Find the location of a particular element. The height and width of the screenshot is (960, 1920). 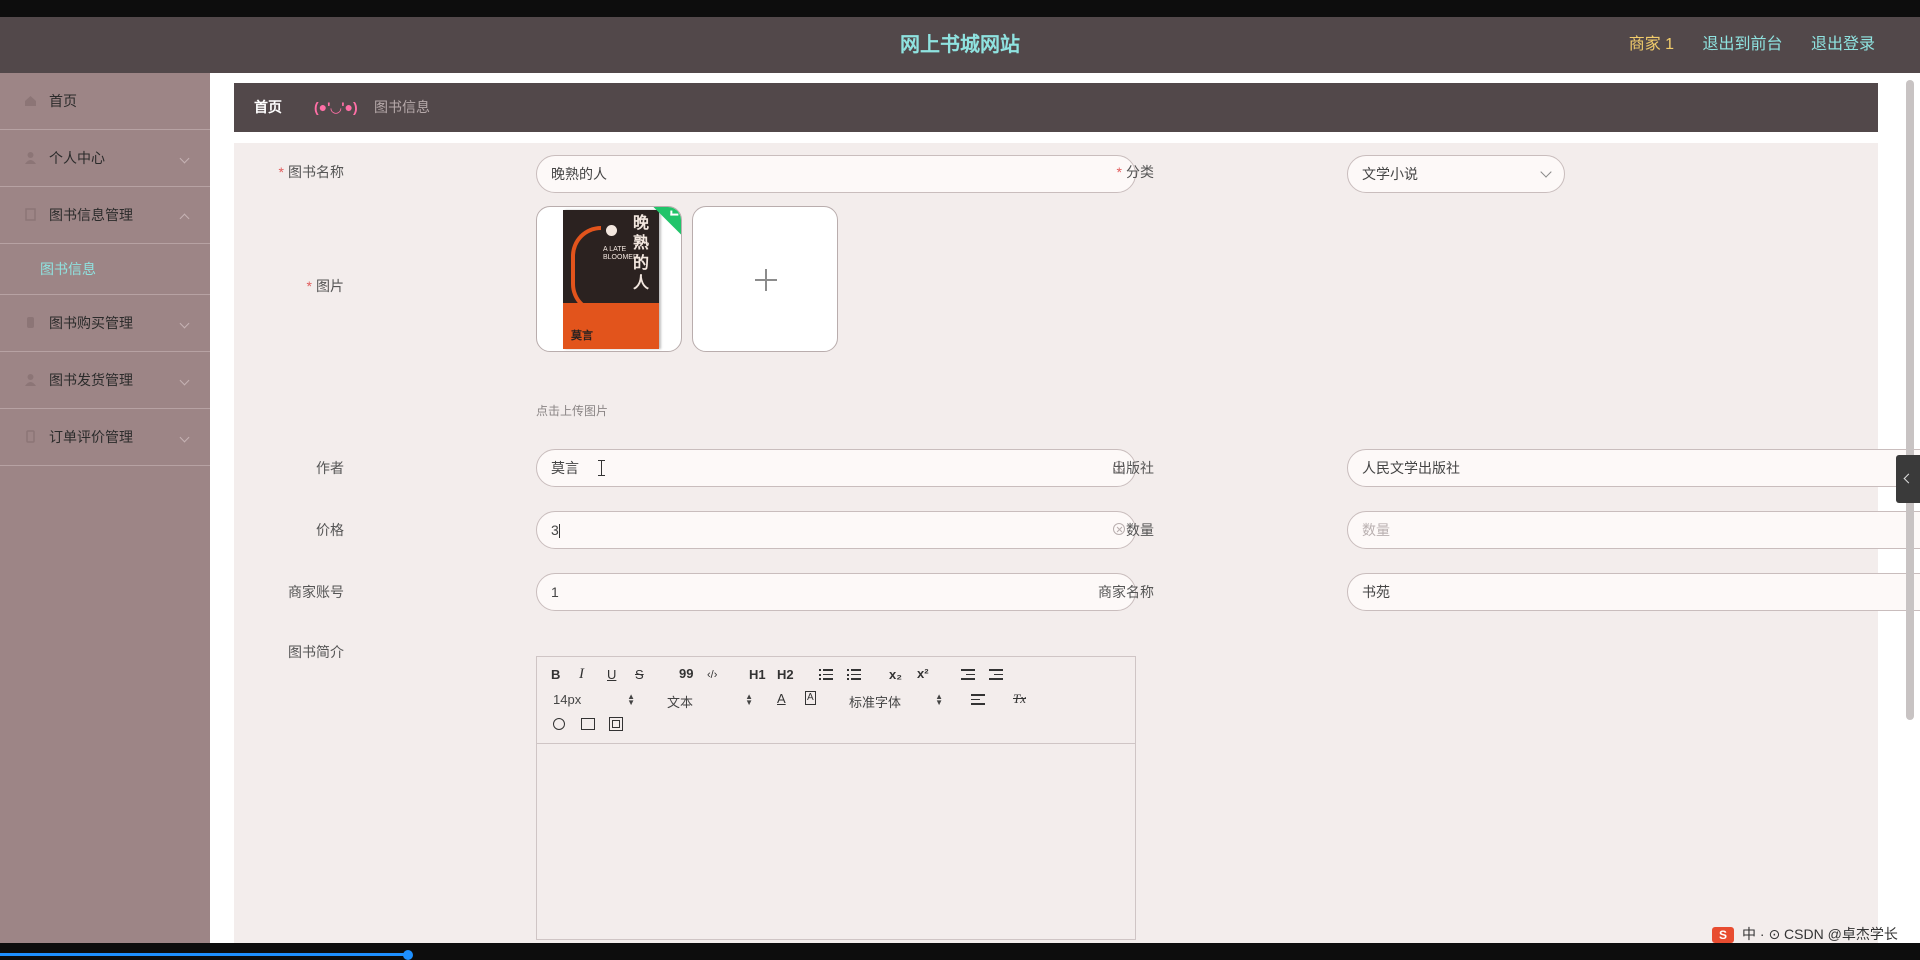

quantity-input: 数量 is located at coordinates (1633, 530).